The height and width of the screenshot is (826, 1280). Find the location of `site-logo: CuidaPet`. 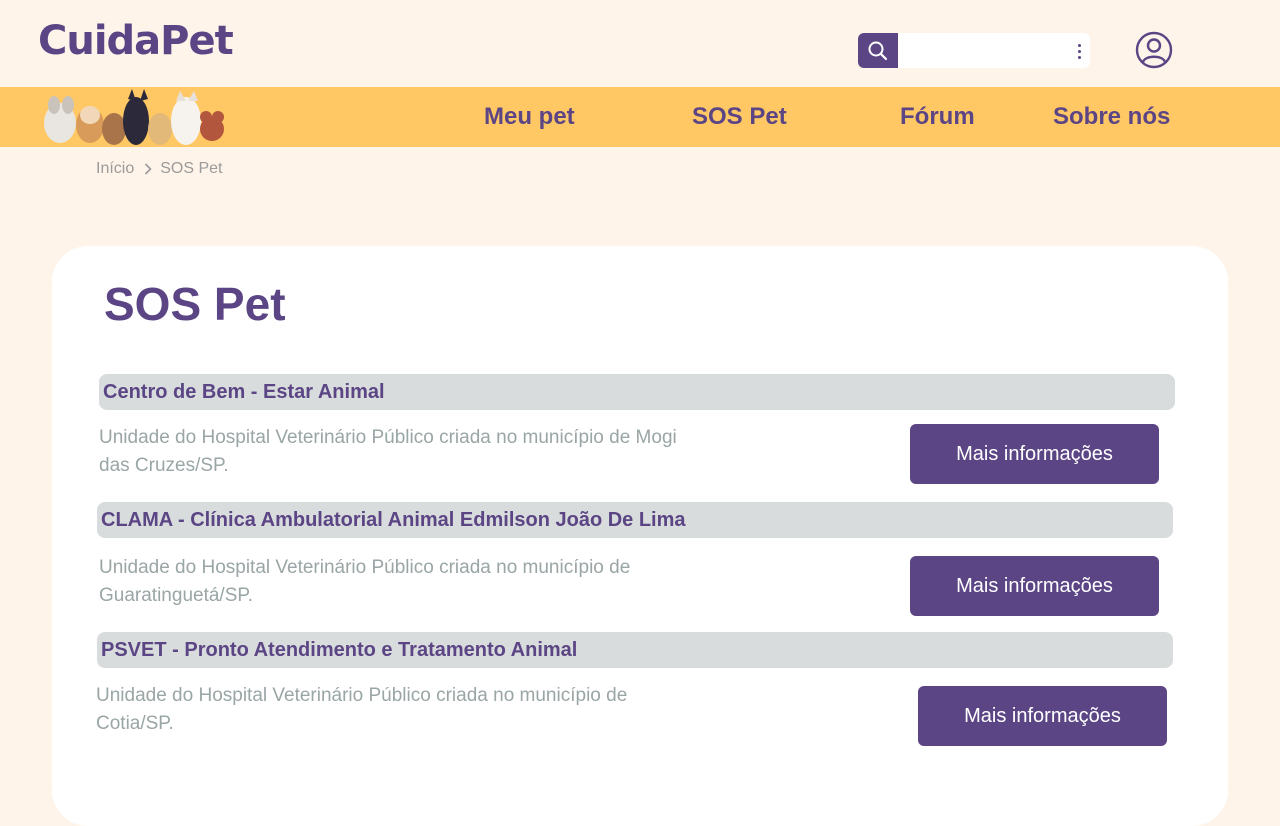

site-logo: CuidaPet is located at coordinates (136, 41).